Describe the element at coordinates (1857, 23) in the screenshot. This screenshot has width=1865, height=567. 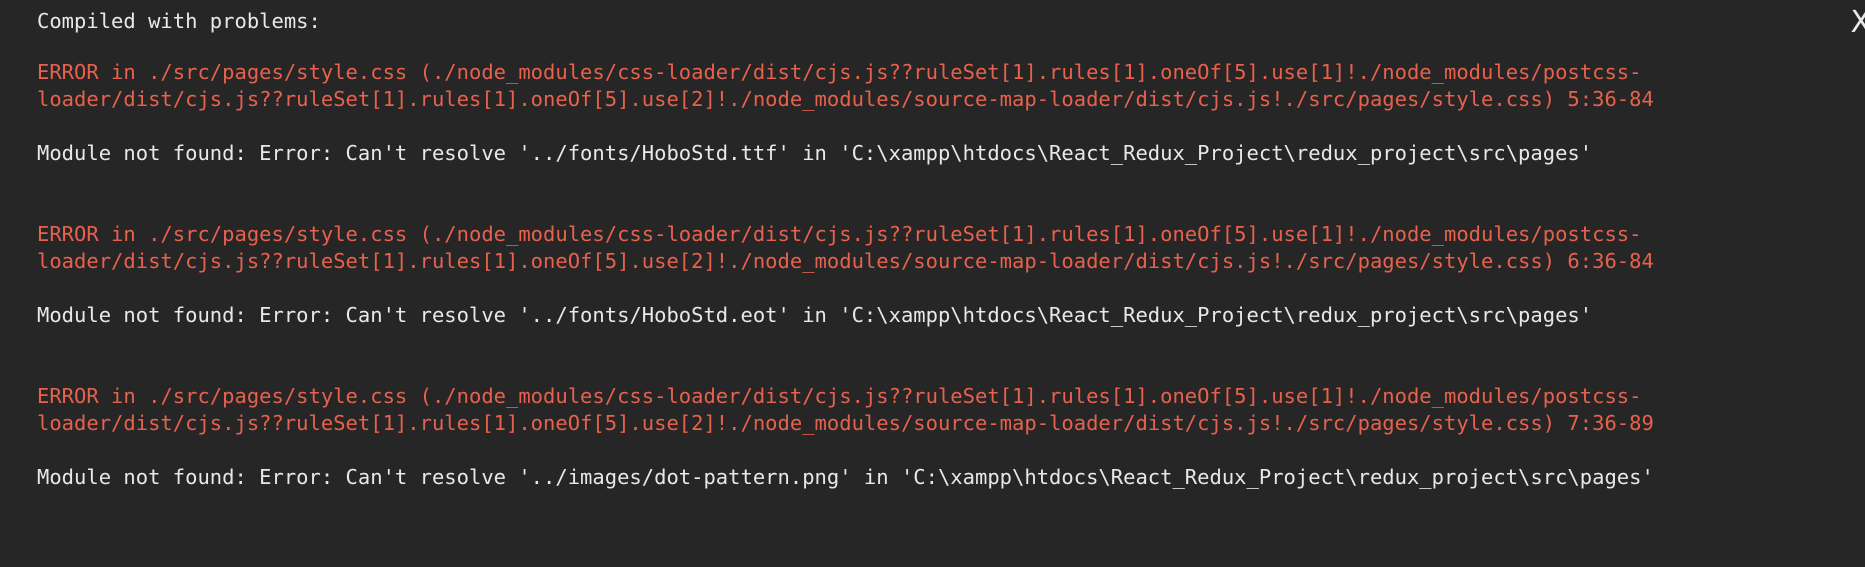
I see `close-button: X` at that location.